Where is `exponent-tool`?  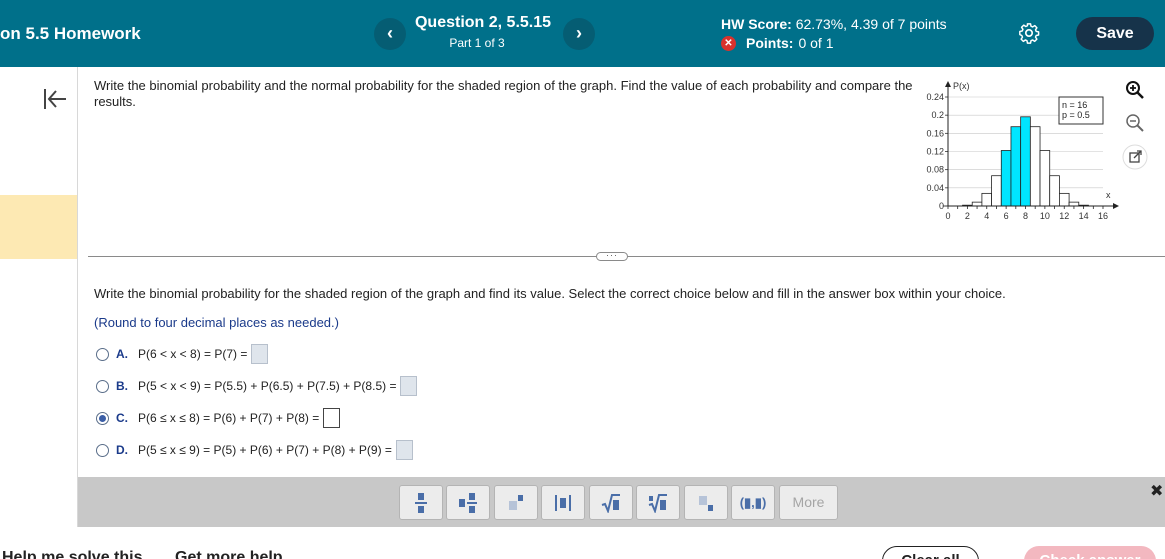
exponent-tool is located at coordinates (516, 502).